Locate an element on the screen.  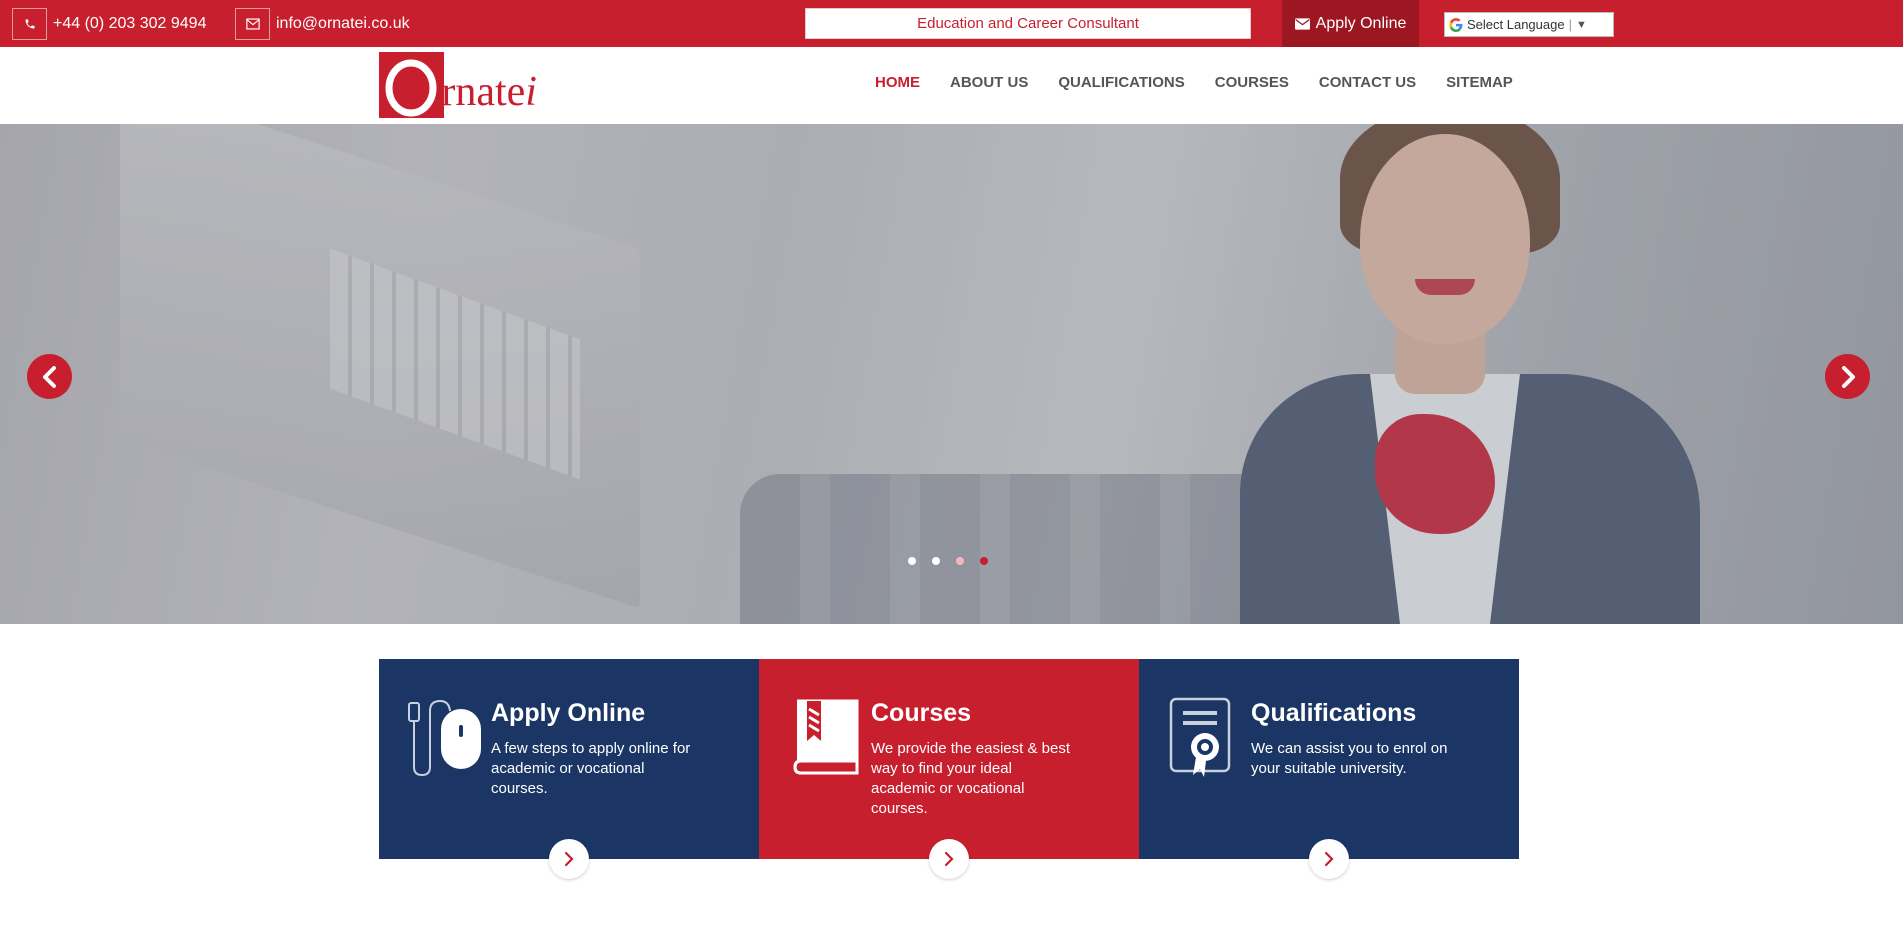
apply-online-label: Apply Online is located at coordinates (1361, 23).